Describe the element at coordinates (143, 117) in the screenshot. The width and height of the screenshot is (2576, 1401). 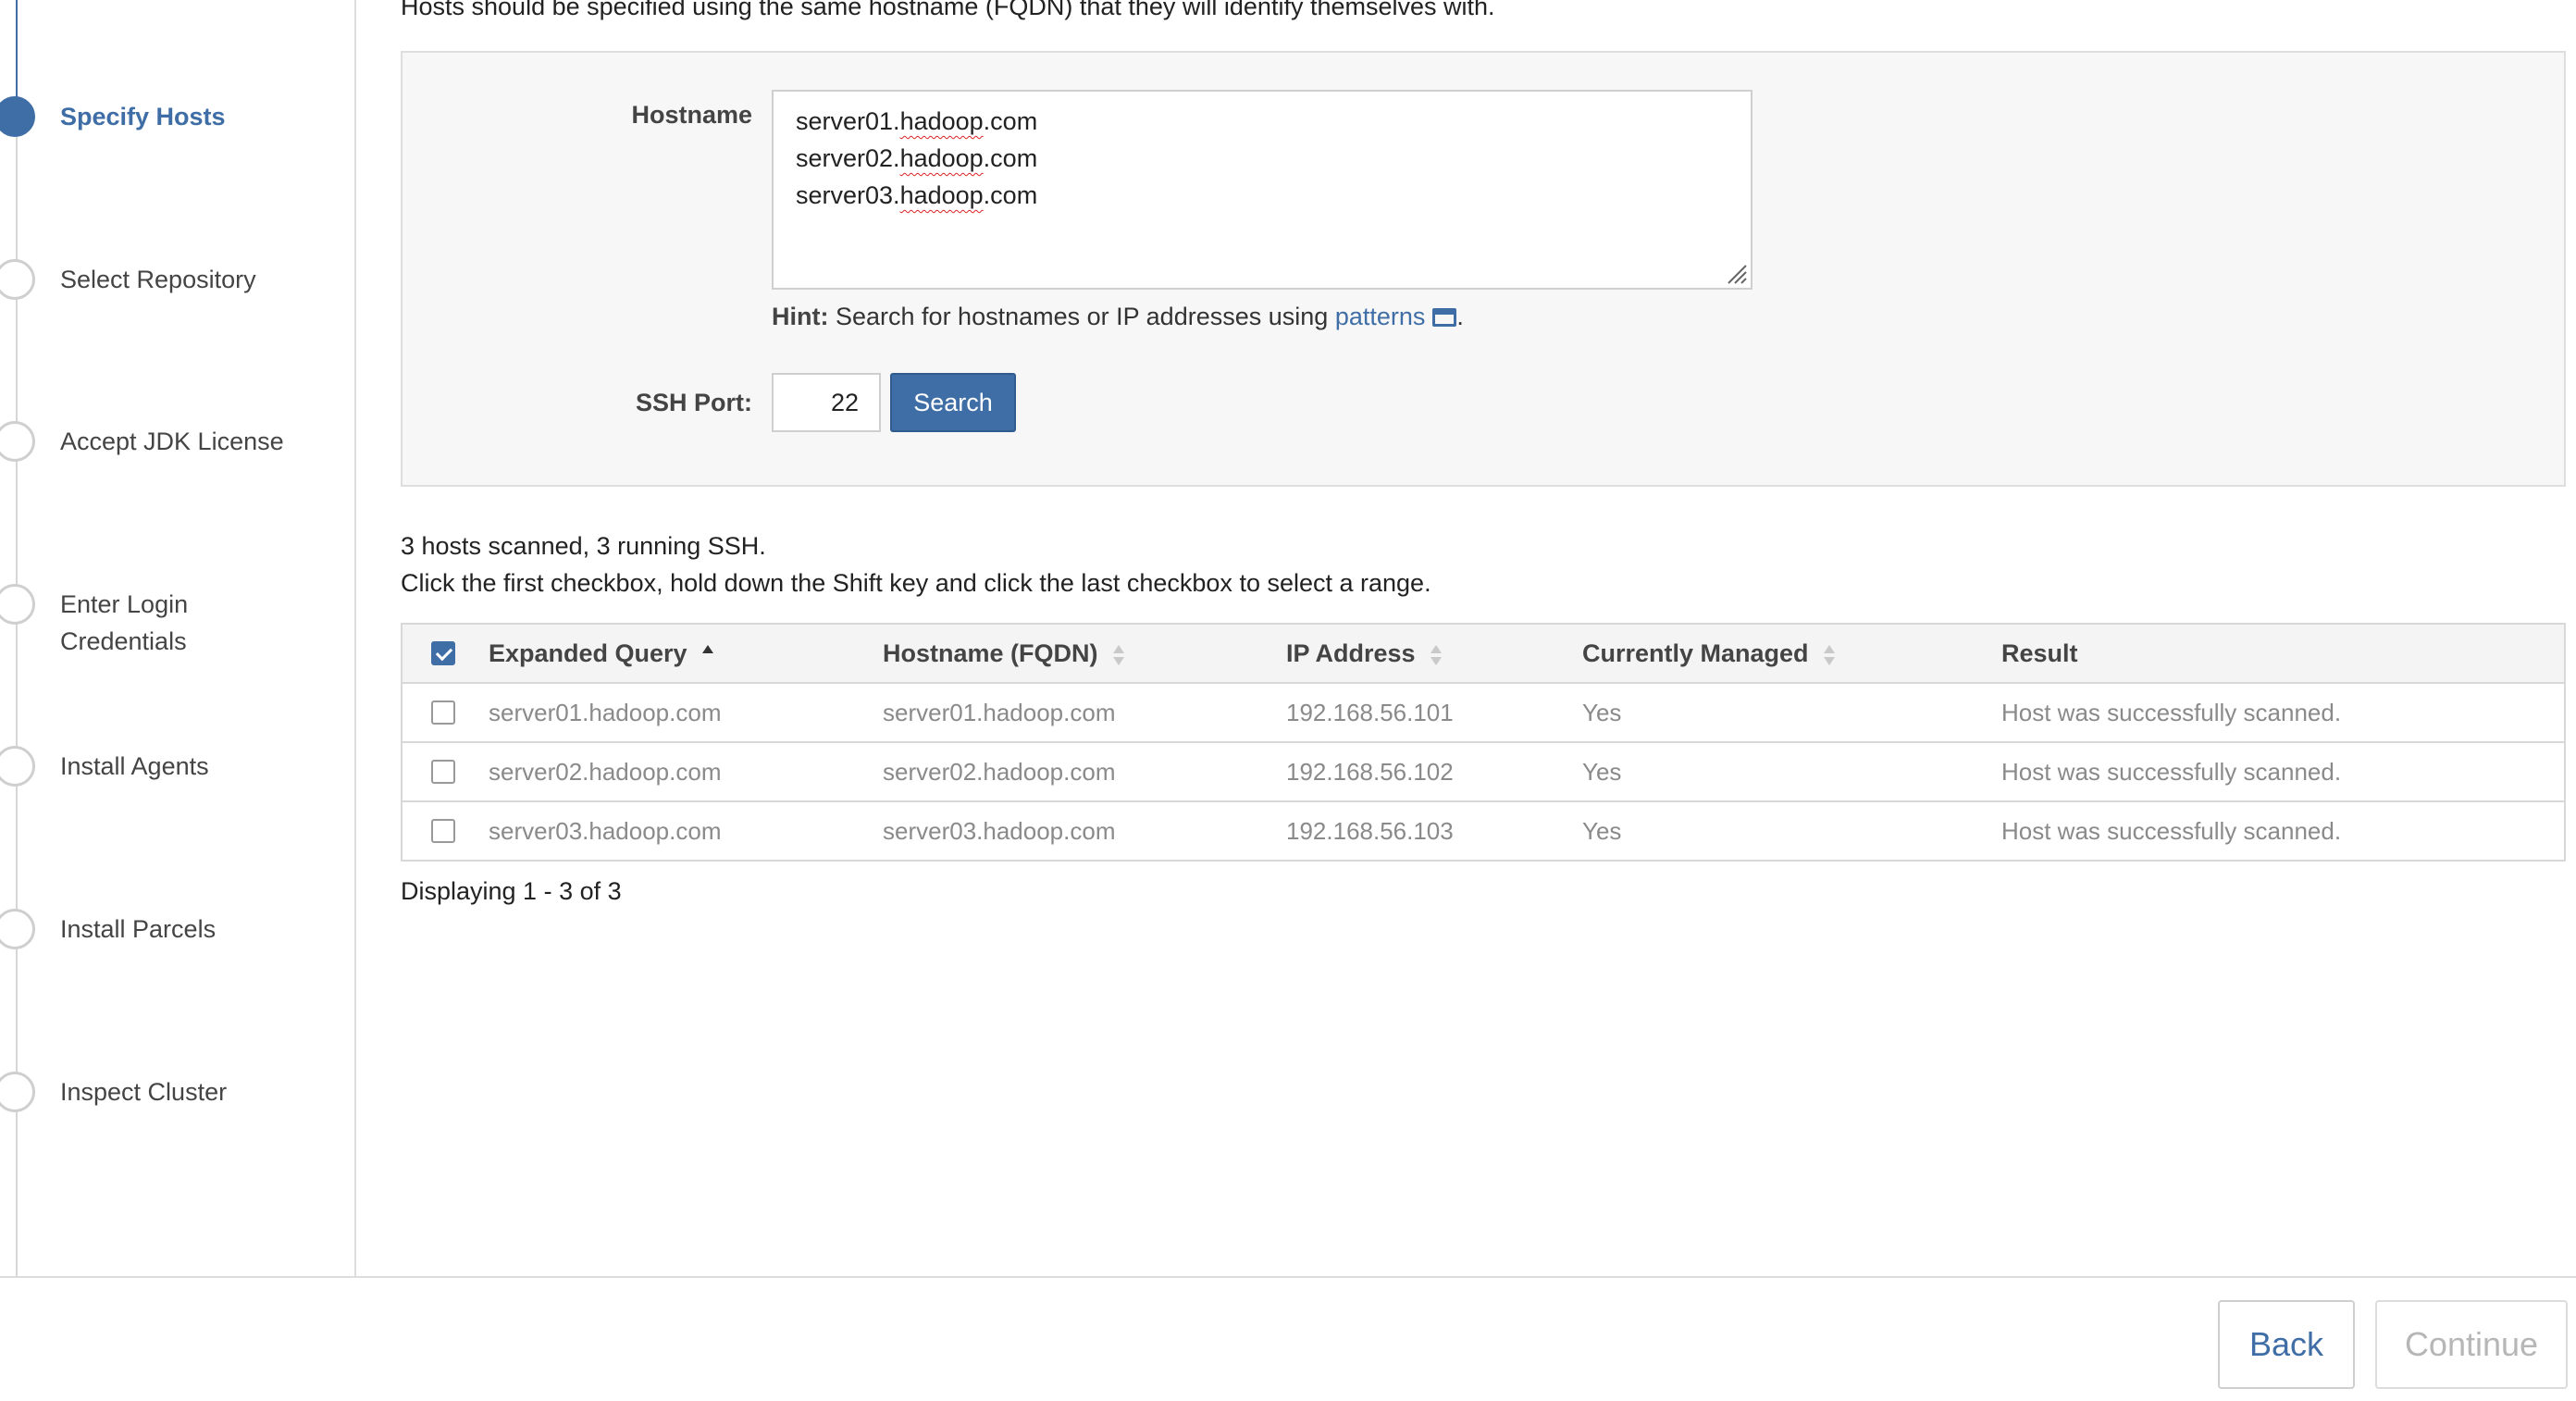
I see `step-label: Specify Hosts` at that location.